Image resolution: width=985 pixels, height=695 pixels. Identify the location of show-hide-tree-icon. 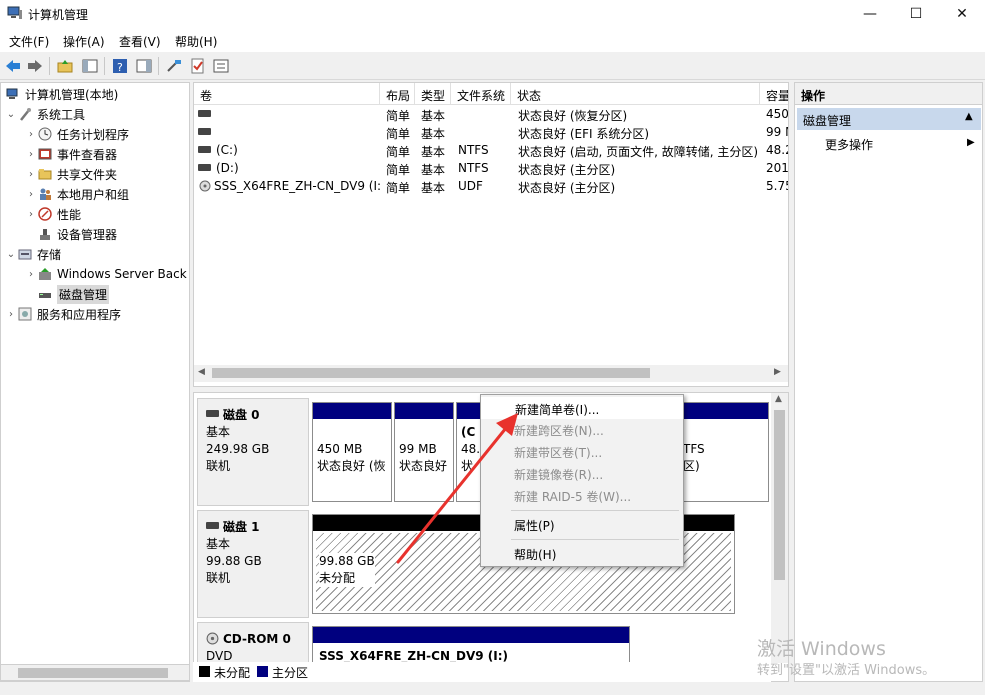
(90, 66).